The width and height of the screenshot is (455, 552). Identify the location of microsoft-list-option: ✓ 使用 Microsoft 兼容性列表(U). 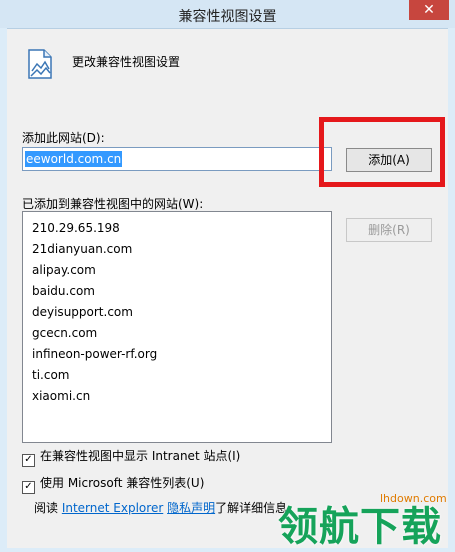
(113, 484).